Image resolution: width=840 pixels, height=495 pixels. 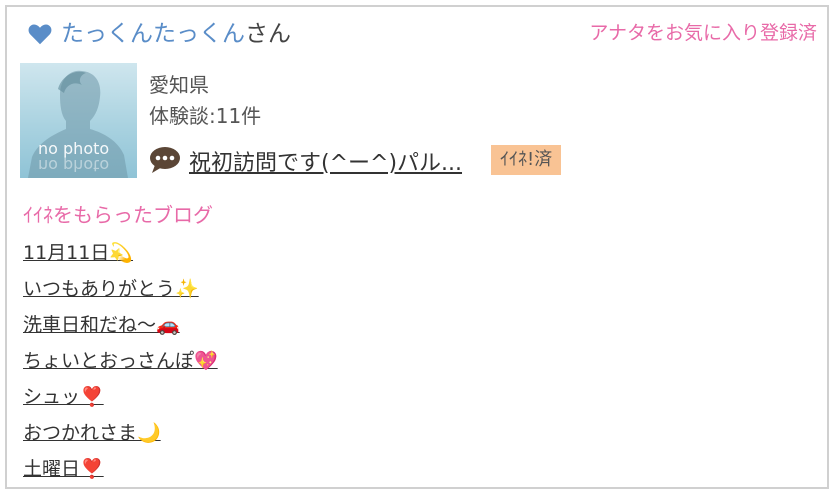 I want to click on liked-blogs-title: ｲｲﾈをもらったブログ, so click(x=118, y=215).